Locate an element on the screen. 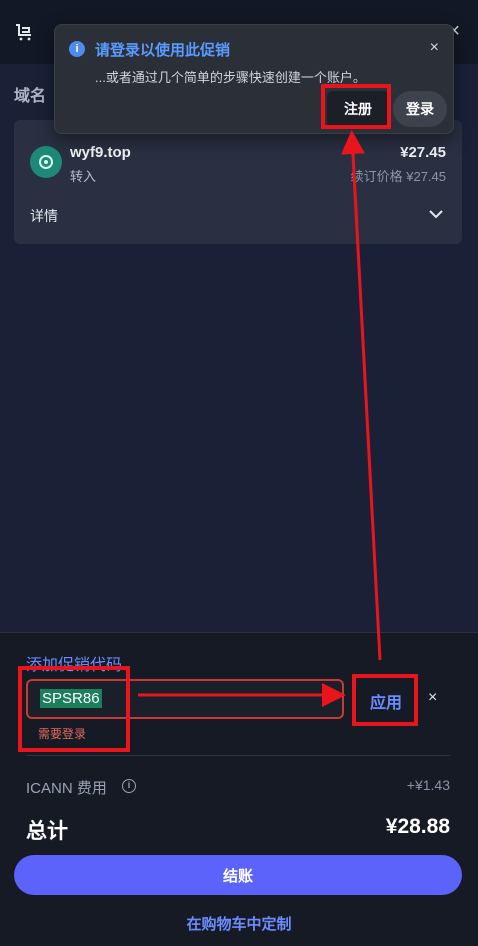 This screenshot has width=478, height=946. clear-promo-icon: × is located at coordinates (432, 698).